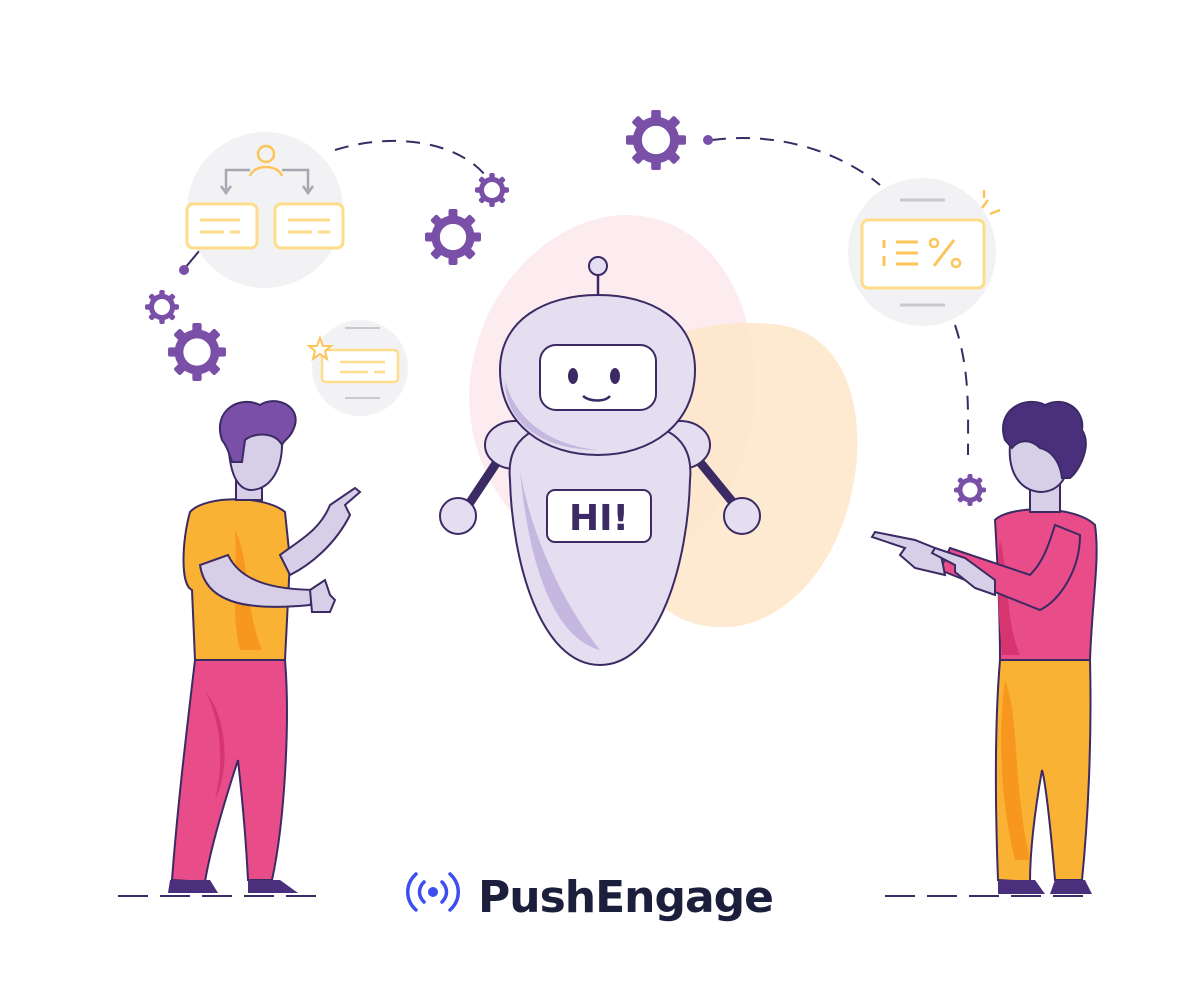 The image size is (1200, 1000). What do you see at coordinates (240, 648) in the screenshot?
I see `person-left` at bounding box center [240, 648].